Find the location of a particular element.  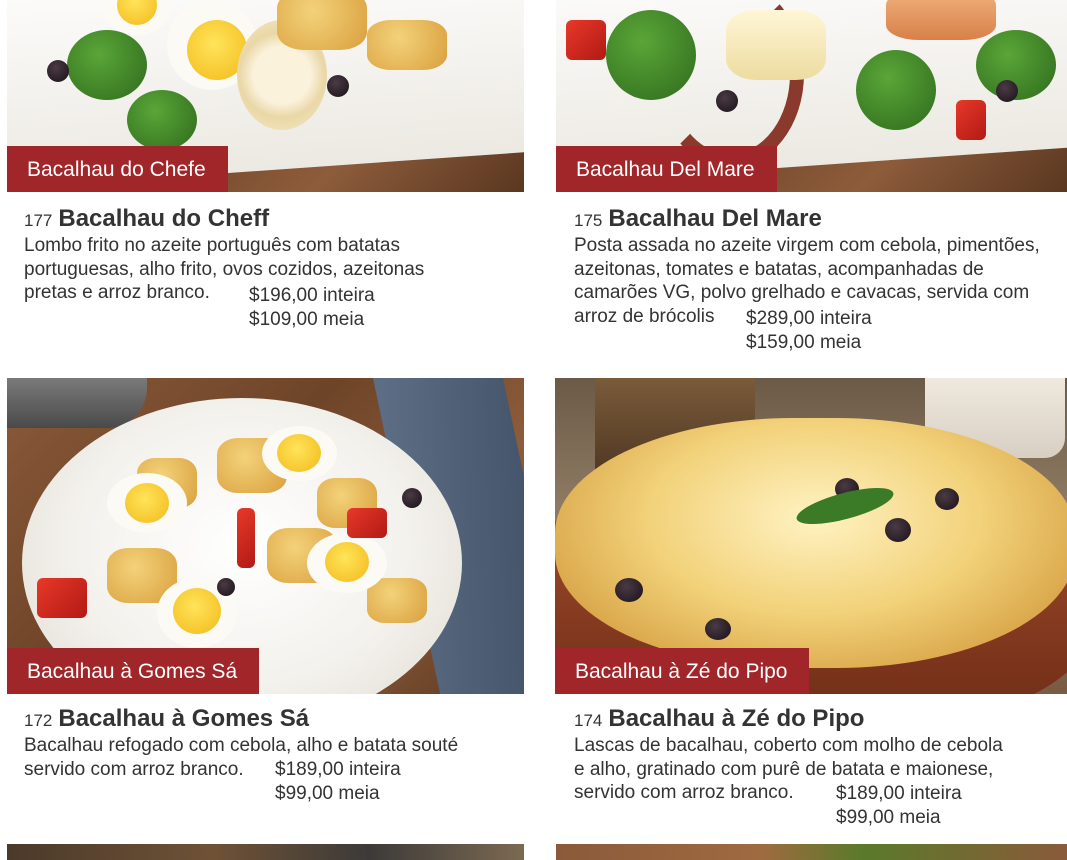

item-title: 172 Bacalhau à Gomes Sá is located at coordinates (166, 719).